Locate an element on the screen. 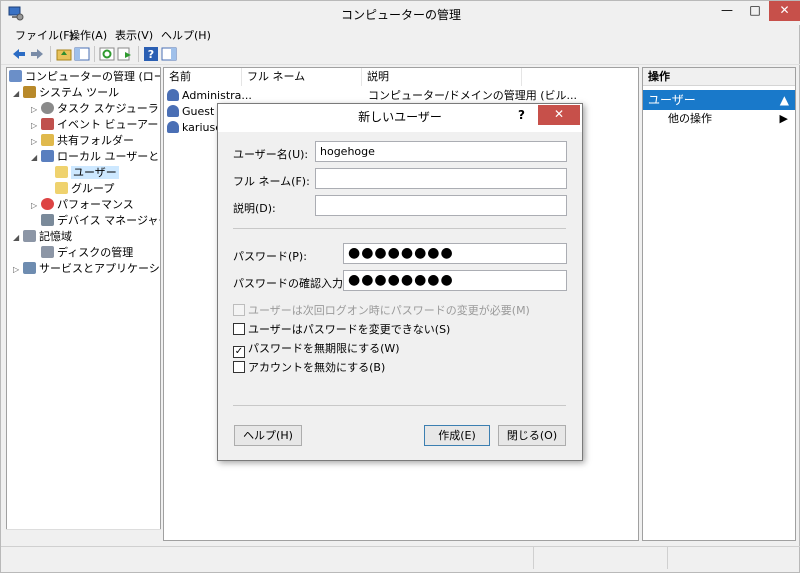 The height and width of the screenshot is (573, 800). menu-view: 表示(V) is located at coordinates (134, 35).